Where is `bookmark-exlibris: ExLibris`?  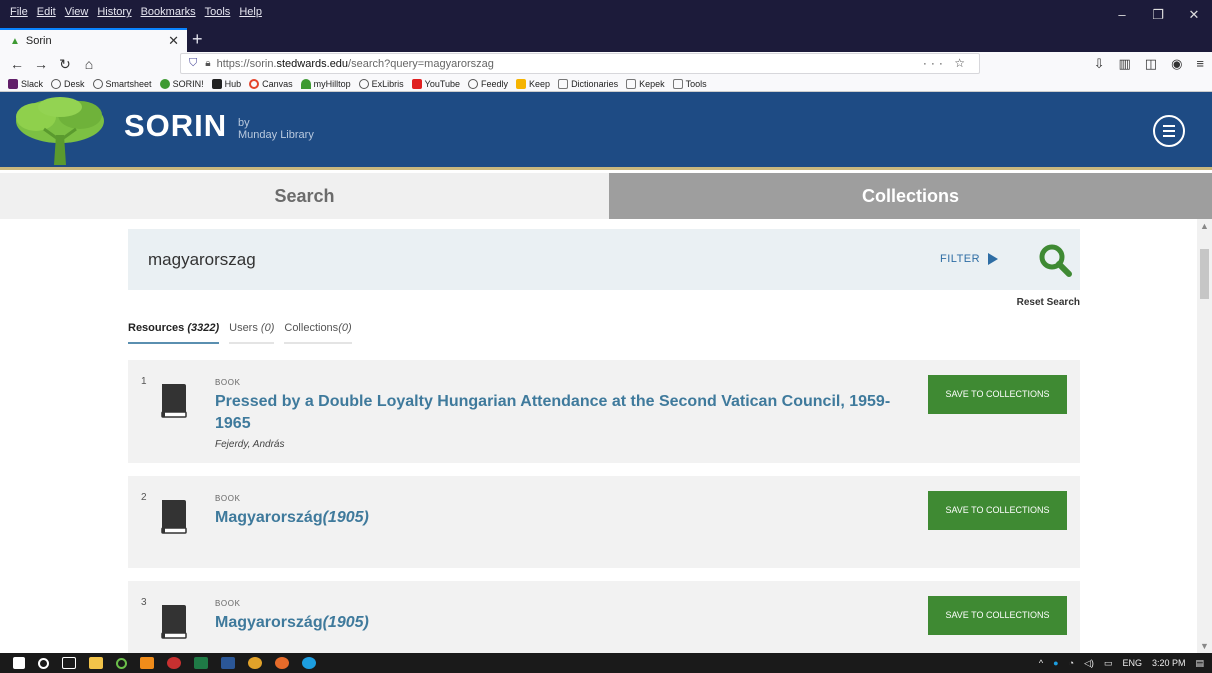 bookmark-exlibris: ExLibris is located at coordinates (381, 83).